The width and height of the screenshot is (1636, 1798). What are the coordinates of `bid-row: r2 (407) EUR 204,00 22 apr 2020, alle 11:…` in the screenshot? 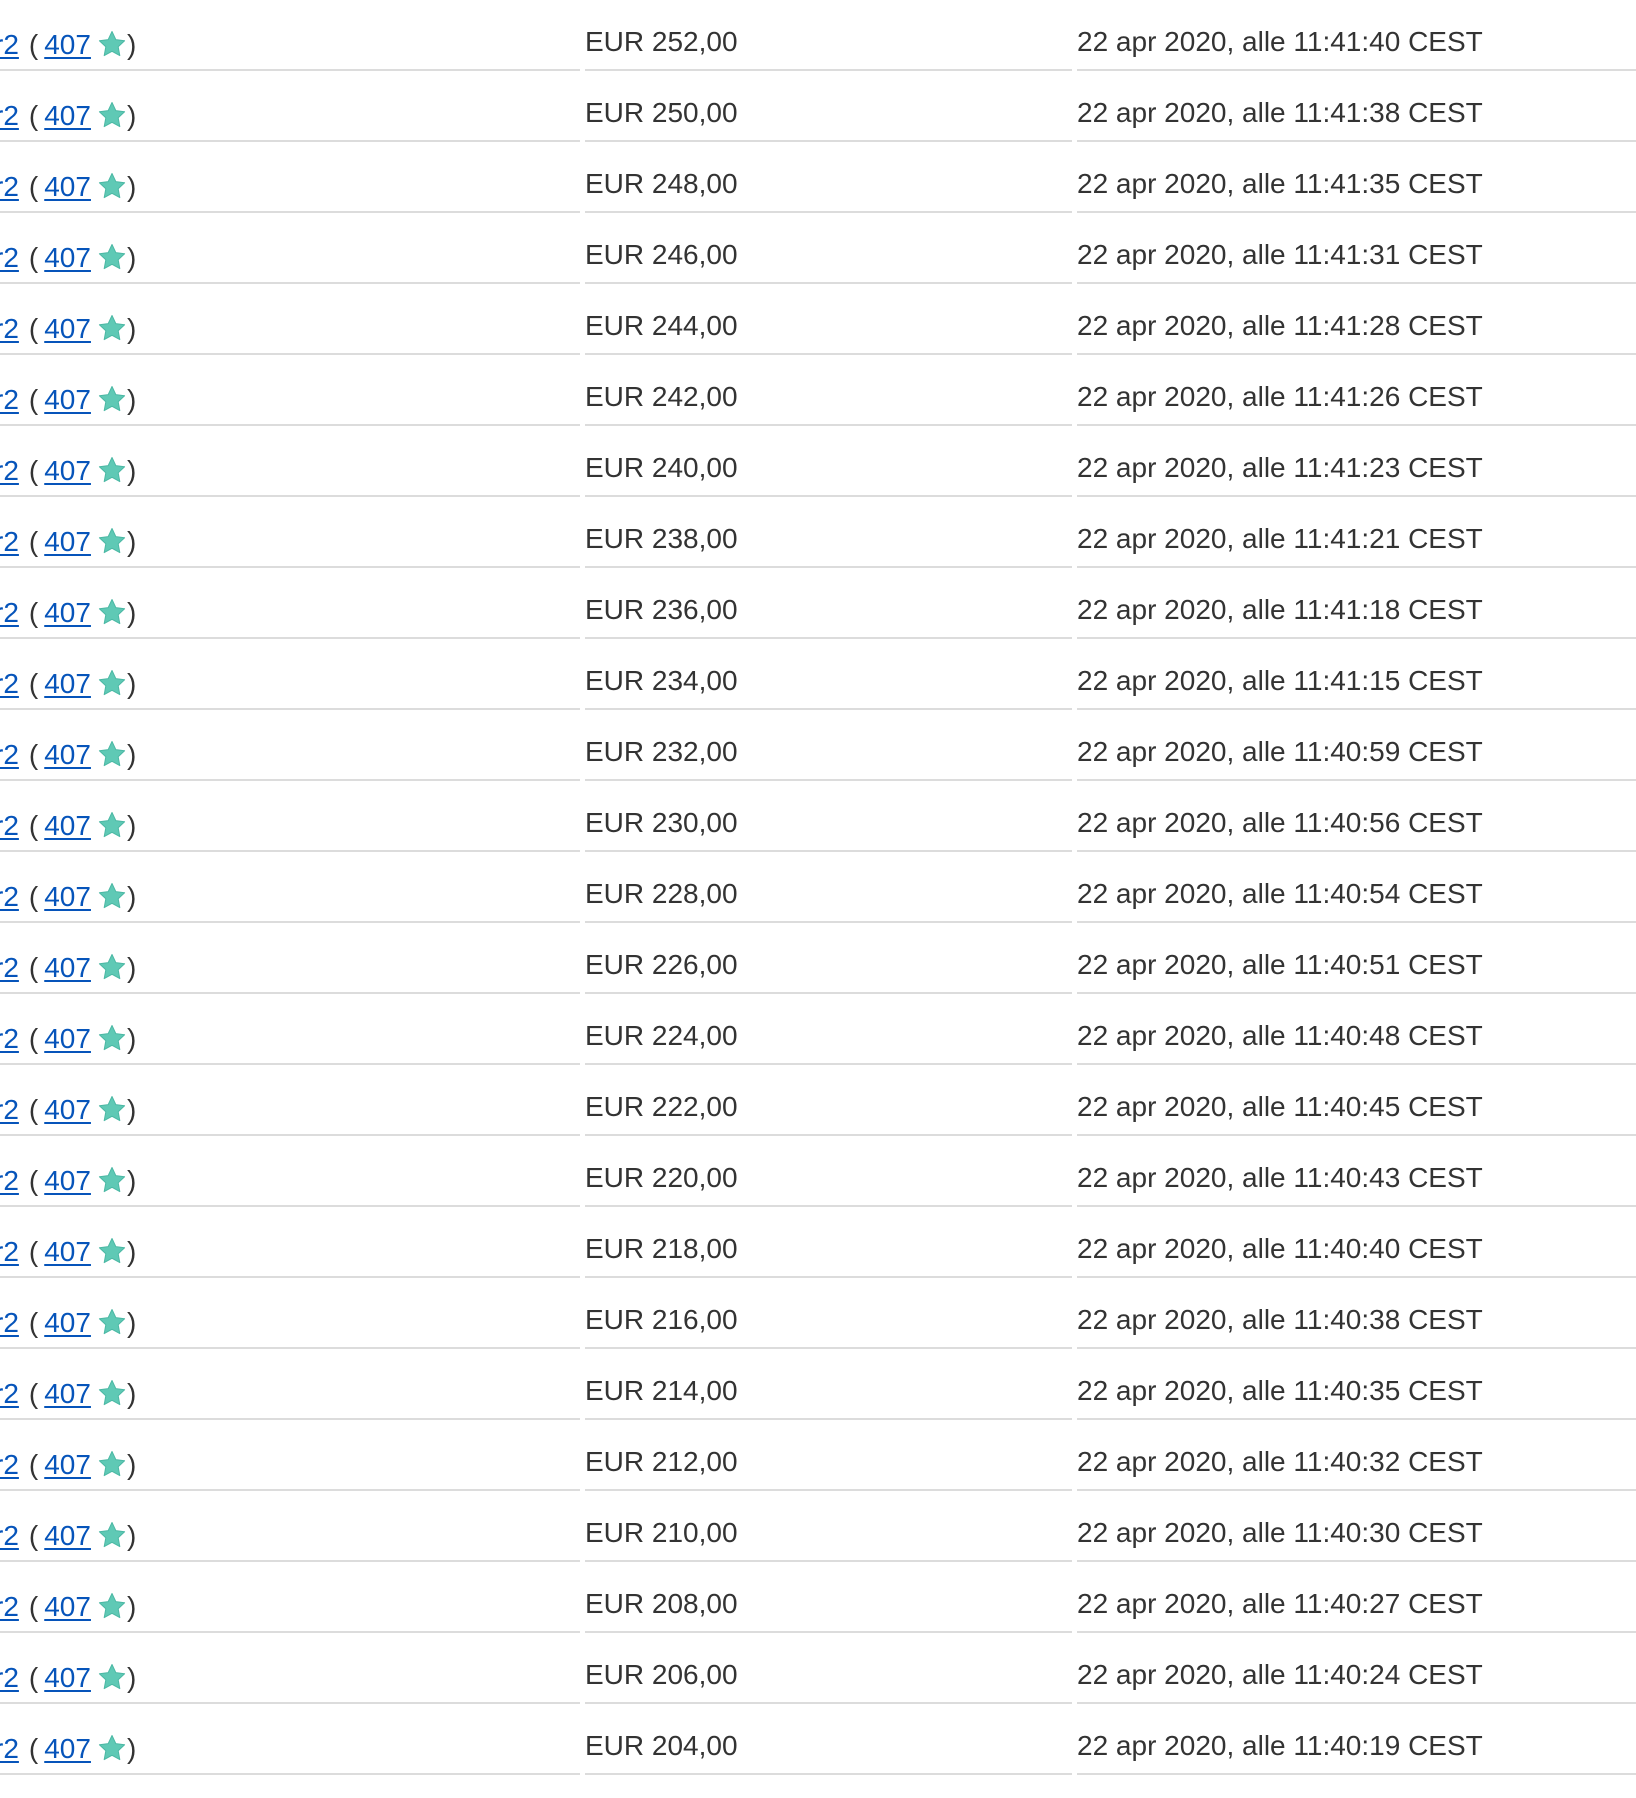 It's located at (818, 1739).